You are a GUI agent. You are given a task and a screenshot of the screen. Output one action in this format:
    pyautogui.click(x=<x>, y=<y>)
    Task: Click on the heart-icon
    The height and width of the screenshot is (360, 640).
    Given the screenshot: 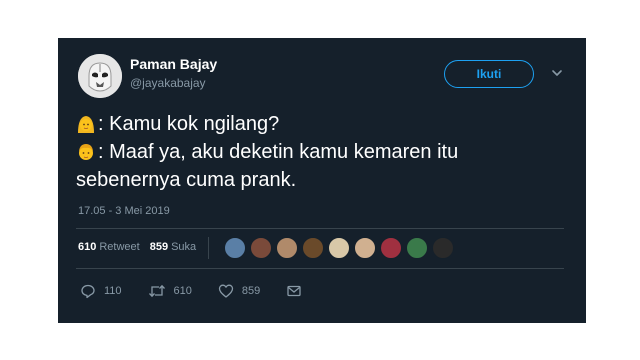 What is the action you would take?
    pyautogui.click(x=226, y=291)
    